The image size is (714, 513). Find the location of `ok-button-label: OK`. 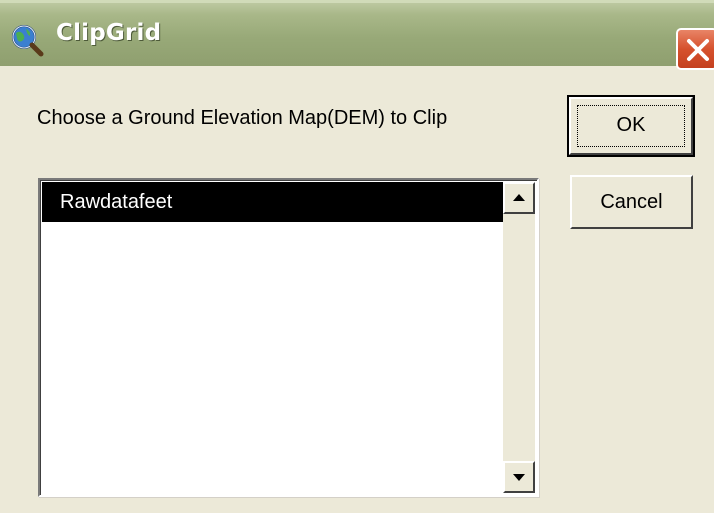

ok-button-label: OK is located at coordinates (631, 126).